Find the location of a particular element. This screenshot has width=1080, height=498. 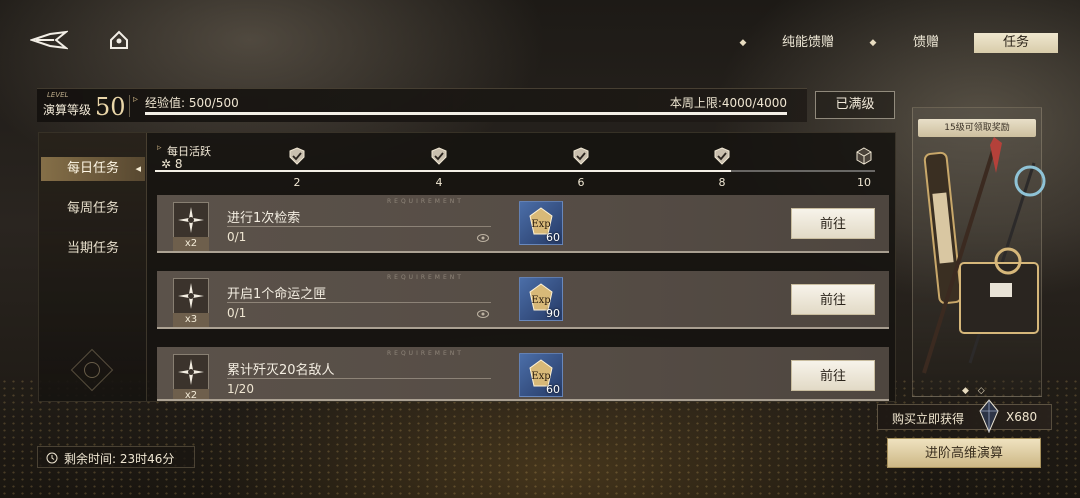

sidebar-item-period: 当期任务 is located at coordinates (93, 249).